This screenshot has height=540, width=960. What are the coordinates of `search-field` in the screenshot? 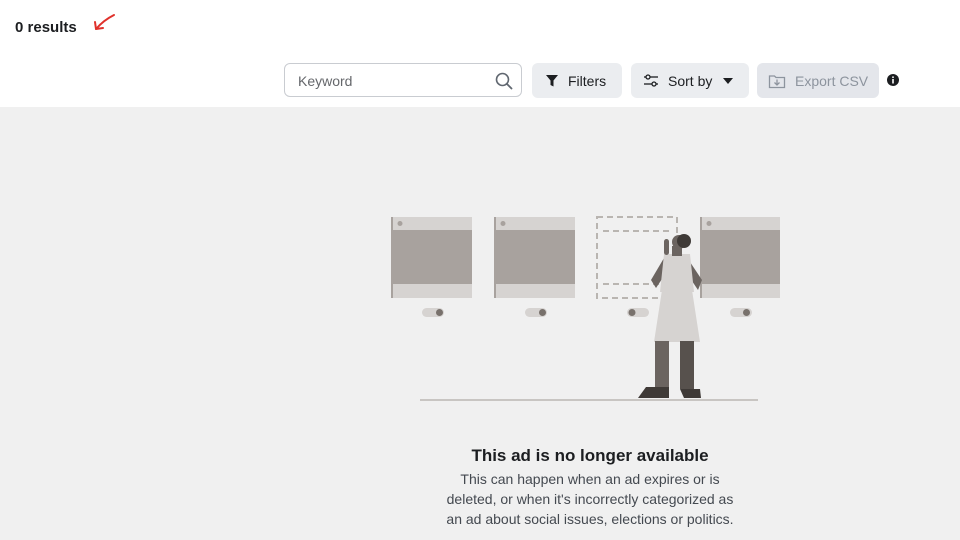 It's located at (403, 80).